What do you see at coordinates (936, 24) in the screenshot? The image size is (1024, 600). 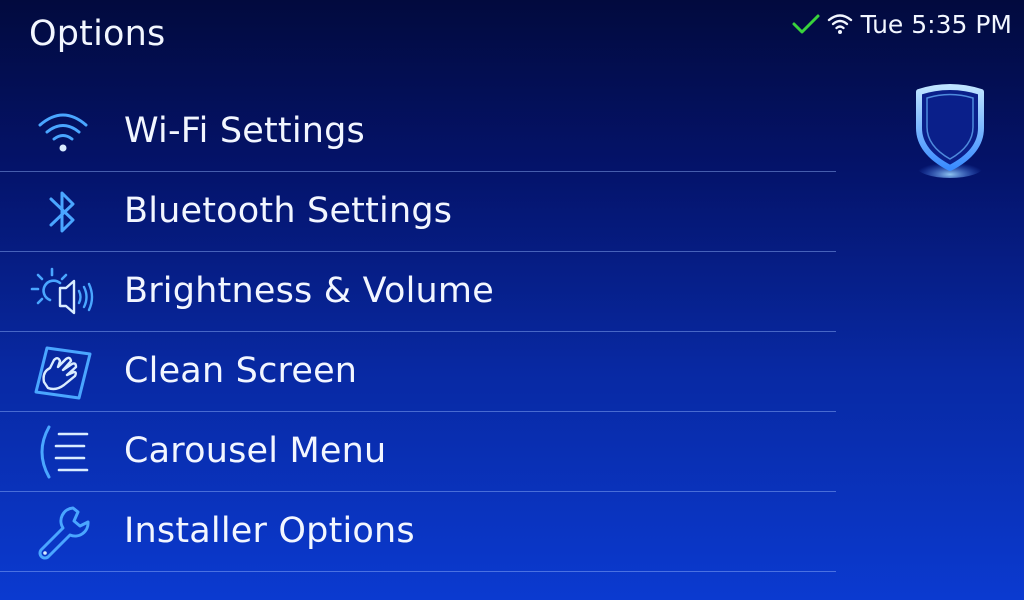 I see `status-time: Tue 5:35 PM` at bounding box center [936, 24].